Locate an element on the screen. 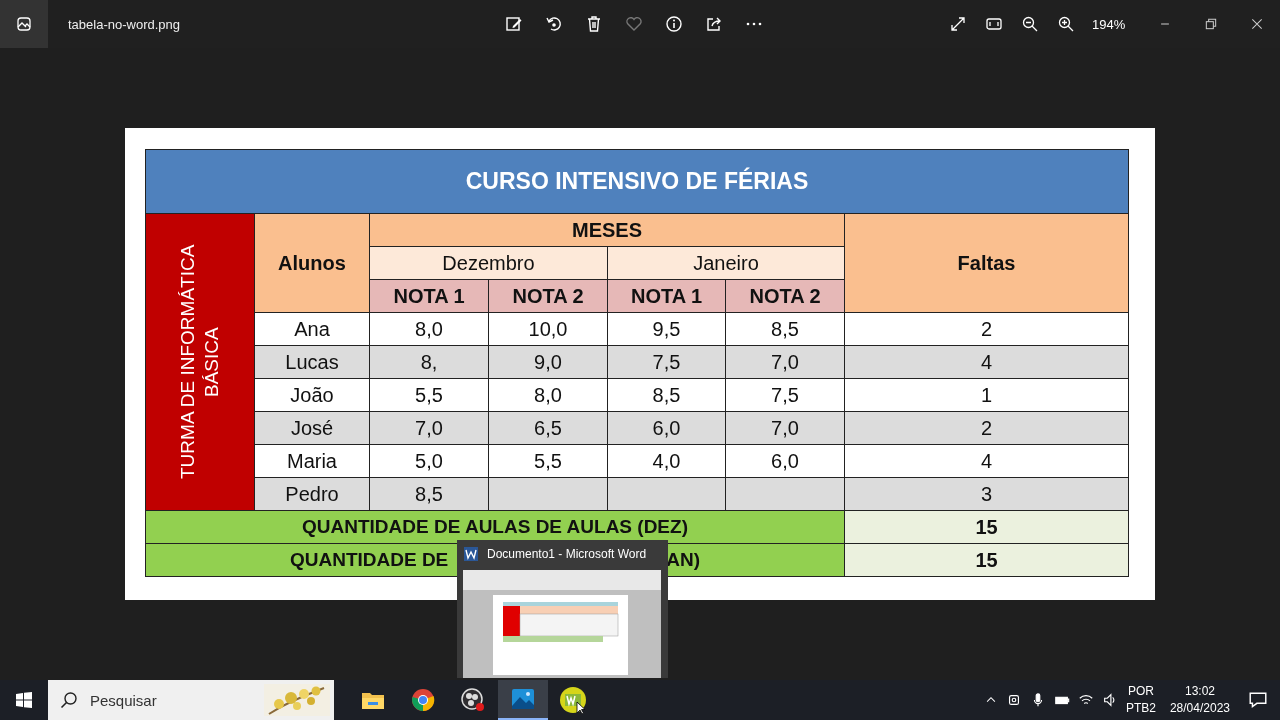 The image size is (1280, 720). table-cell: 8, is located at coordinates (429, 362).